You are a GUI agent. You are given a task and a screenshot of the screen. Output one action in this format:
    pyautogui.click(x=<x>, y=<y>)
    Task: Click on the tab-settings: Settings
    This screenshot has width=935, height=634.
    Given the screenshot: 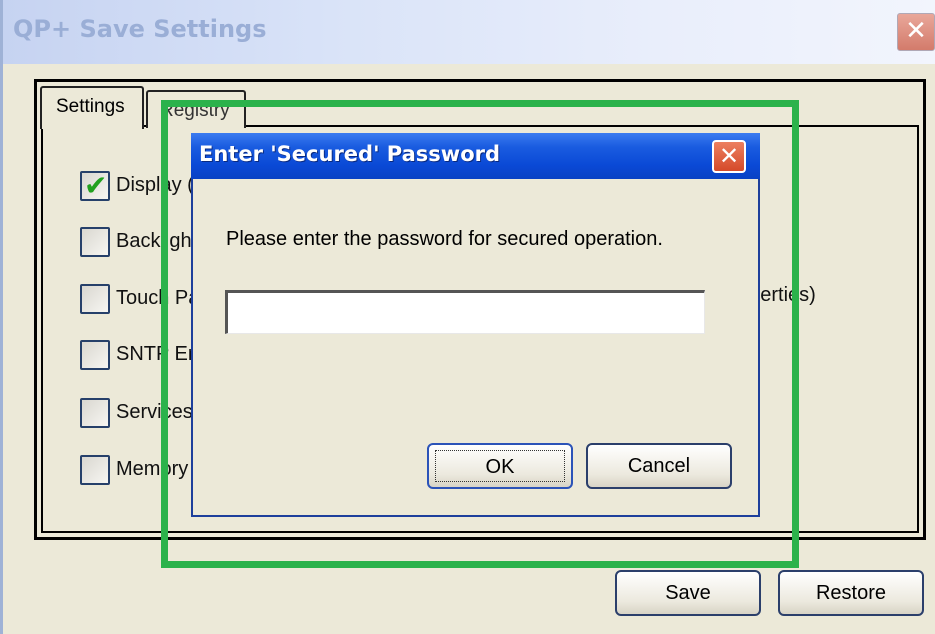 What is the action you would take?
    pyautogui.click(x=92, y=107)
    